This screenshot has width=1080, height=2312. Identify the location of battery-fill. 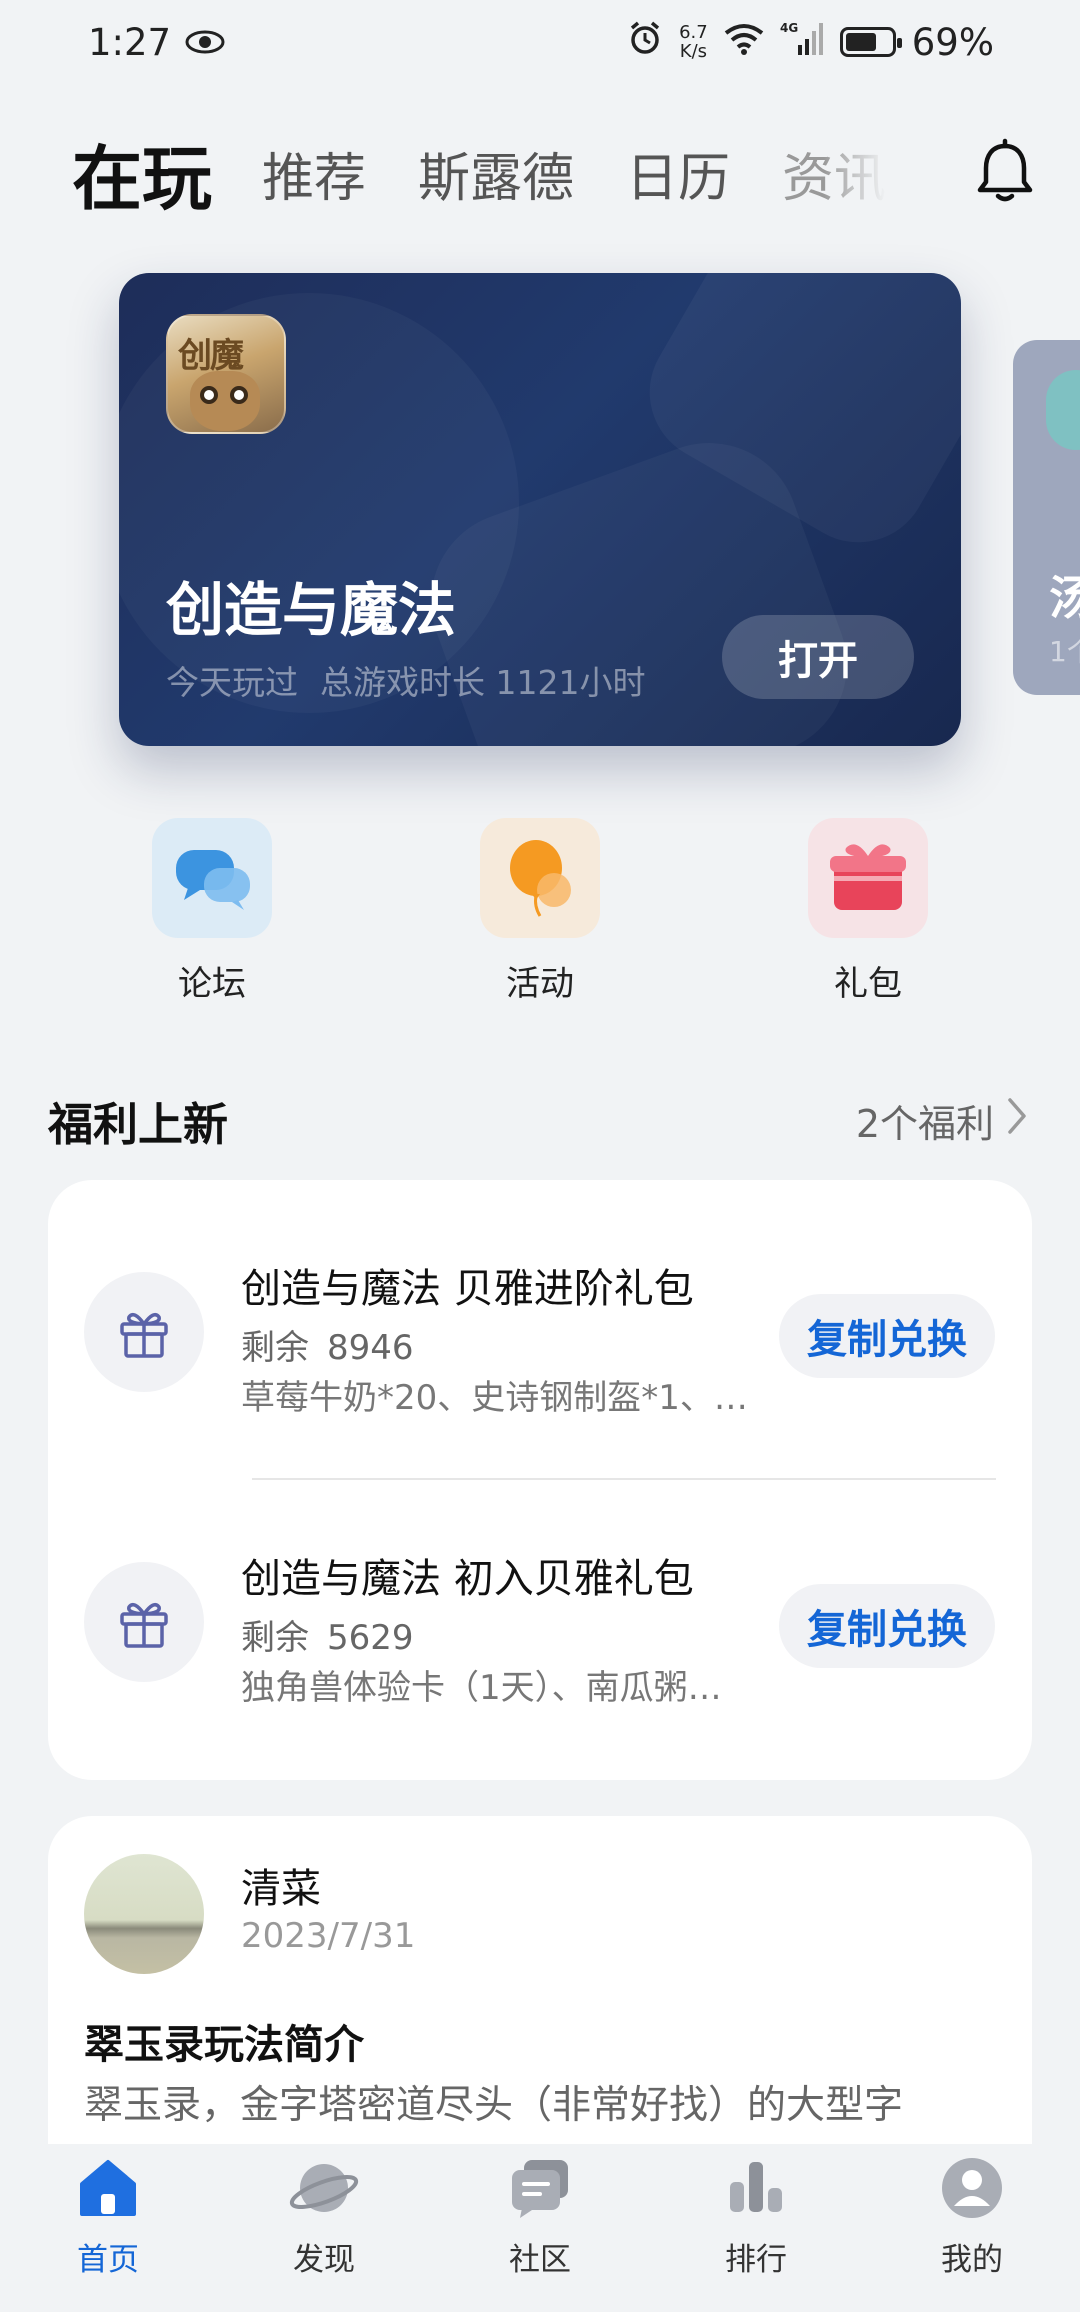
(860, 42).